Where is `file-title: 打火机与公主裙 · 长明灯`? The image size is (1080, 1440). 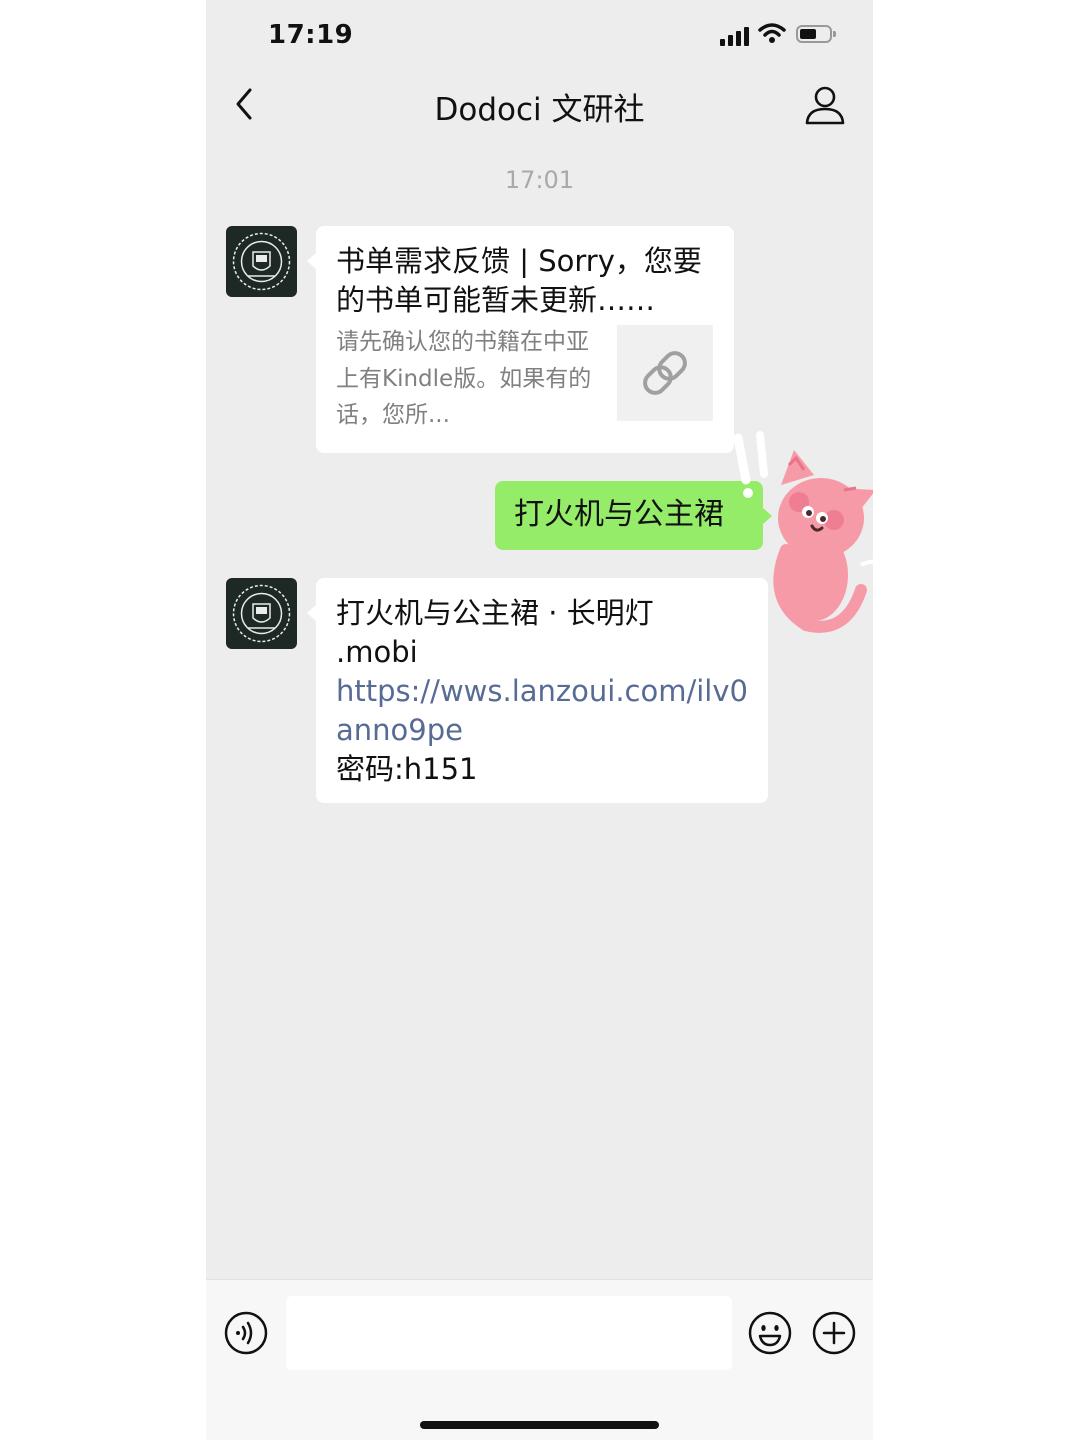
file-title: 打火机与公主裙 · 长明灯 is located at coordinates (495, 613).